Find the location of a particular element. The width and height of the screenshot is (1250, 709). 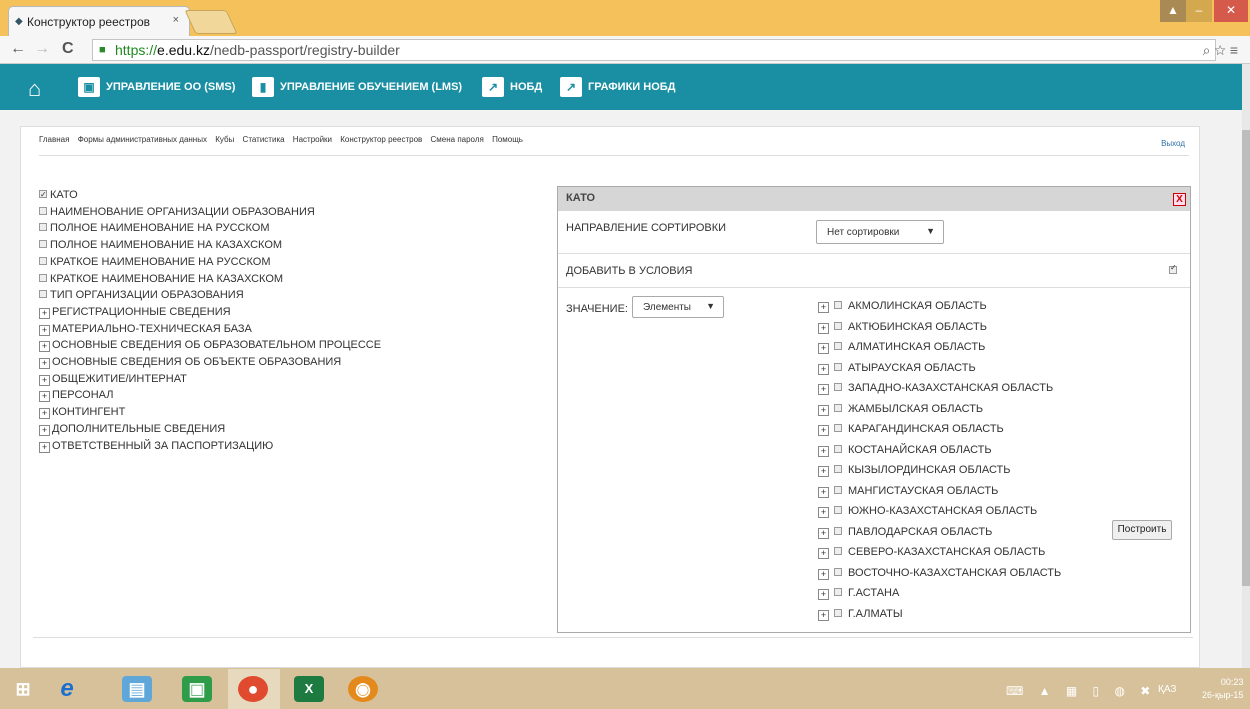

page-scrollbar-thumb is located at coordinates (1246, 358).